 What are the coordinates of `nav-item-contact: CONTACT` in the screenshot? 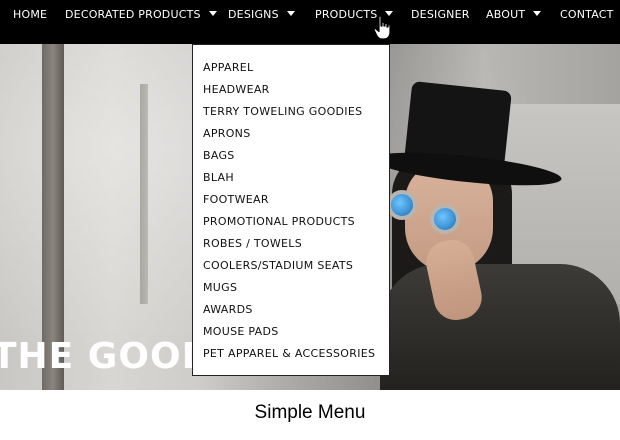 It's located at (587, 15).